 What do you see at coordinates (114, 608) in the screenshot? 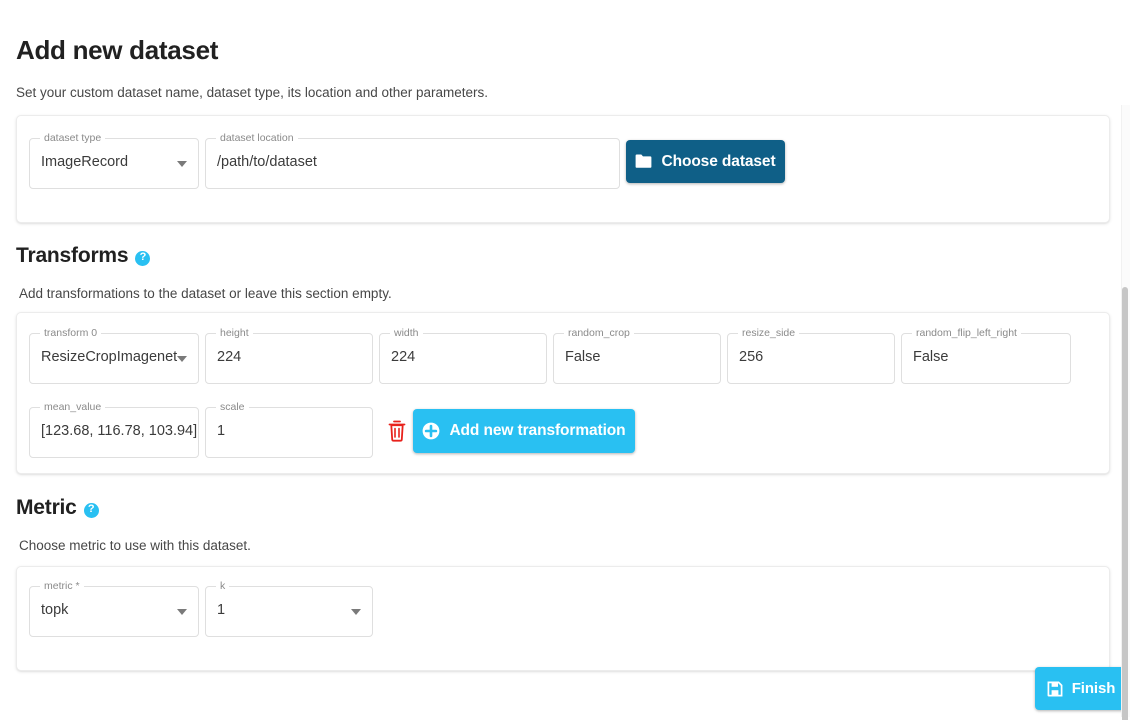
I see `metric-select: metric * topk` at bounding box center [114, 608].